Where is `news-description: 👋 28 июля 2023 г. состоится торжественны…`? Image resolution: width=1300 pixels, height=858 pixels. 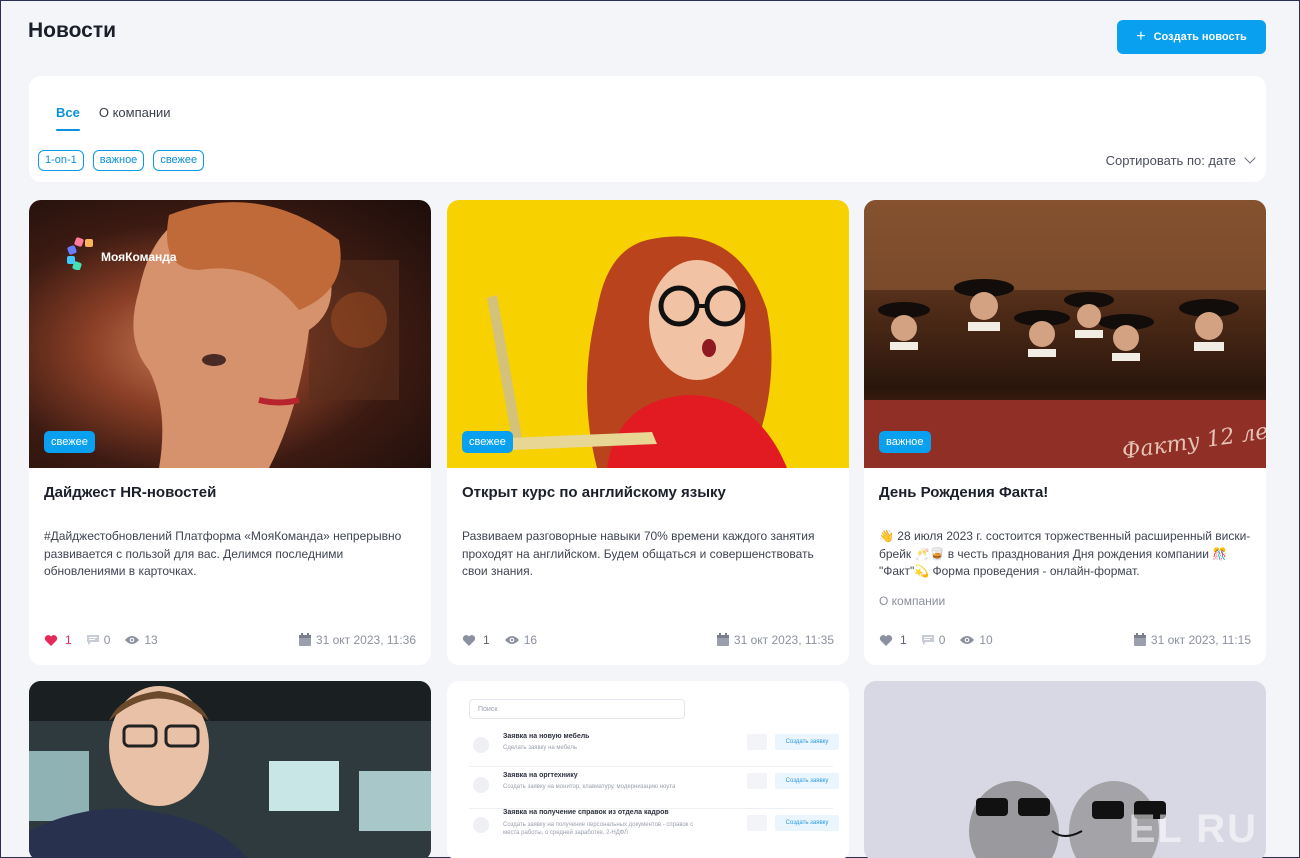
news-description: 👋 28 июля 2023 г. состоится торжественны… is located at coordinates (1065, 553).